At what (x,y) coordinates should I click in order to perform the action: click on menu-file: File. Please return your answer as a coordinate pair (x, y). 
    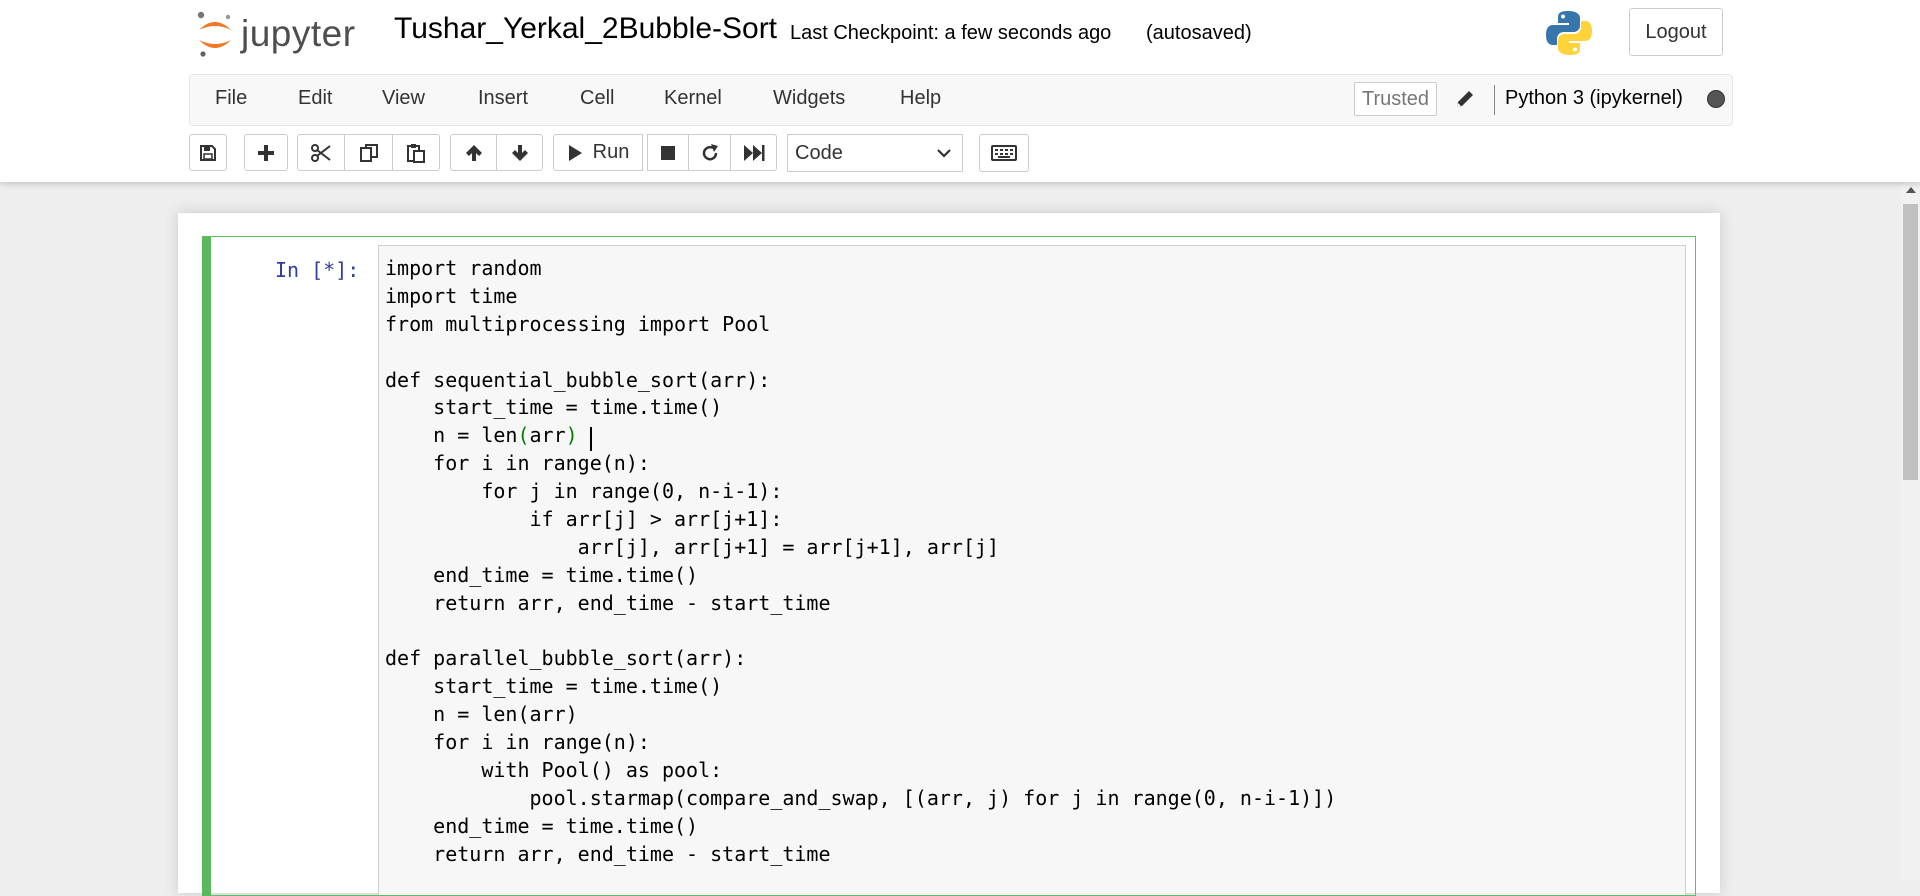
    Looking at the image, I should click on (231, 98).